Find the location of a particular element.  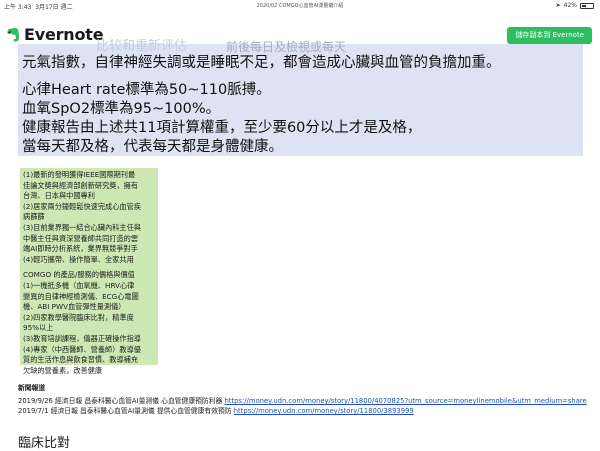

note-line: 質的生活作息與飲食習慣、教導補充 is located at coordinates (81, 360).